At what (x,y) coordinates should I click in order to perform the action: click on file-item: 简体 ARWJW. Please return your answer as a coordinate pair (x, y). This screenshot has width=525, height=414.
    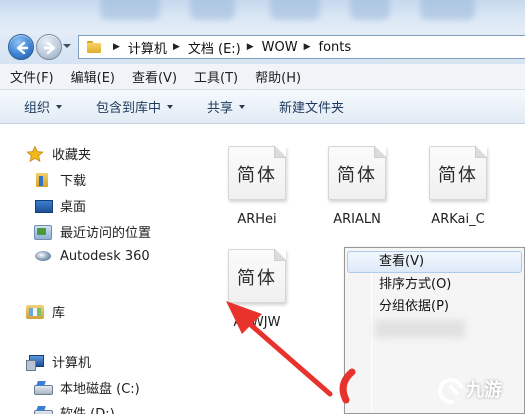
    Looking at the image, I should click on (257, 289).